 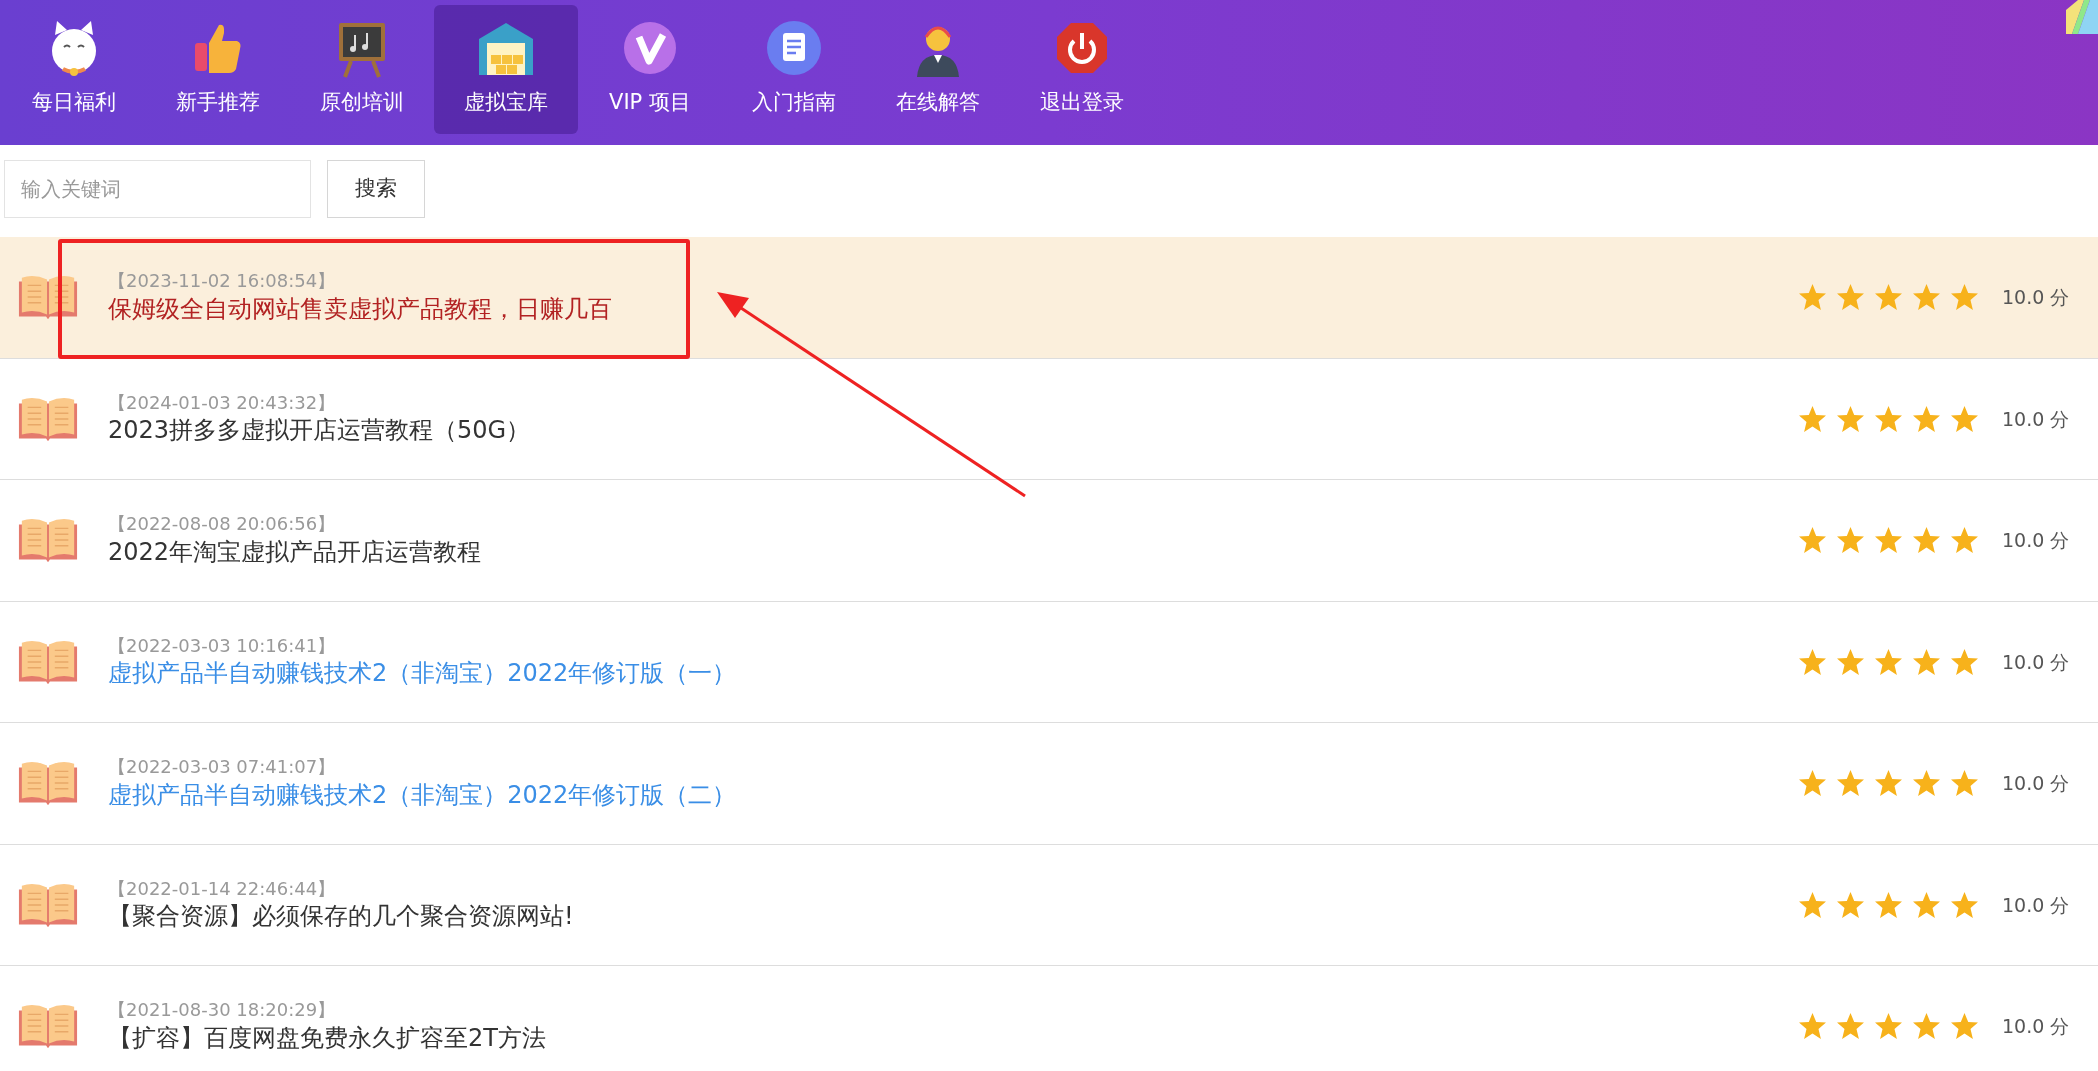 I want to click on list-row: 【2022-01-14 22:46:44】 【聚合资源】必须保存的几个聚合资源网站! 10.0 分, so click(x=1049, y=905).